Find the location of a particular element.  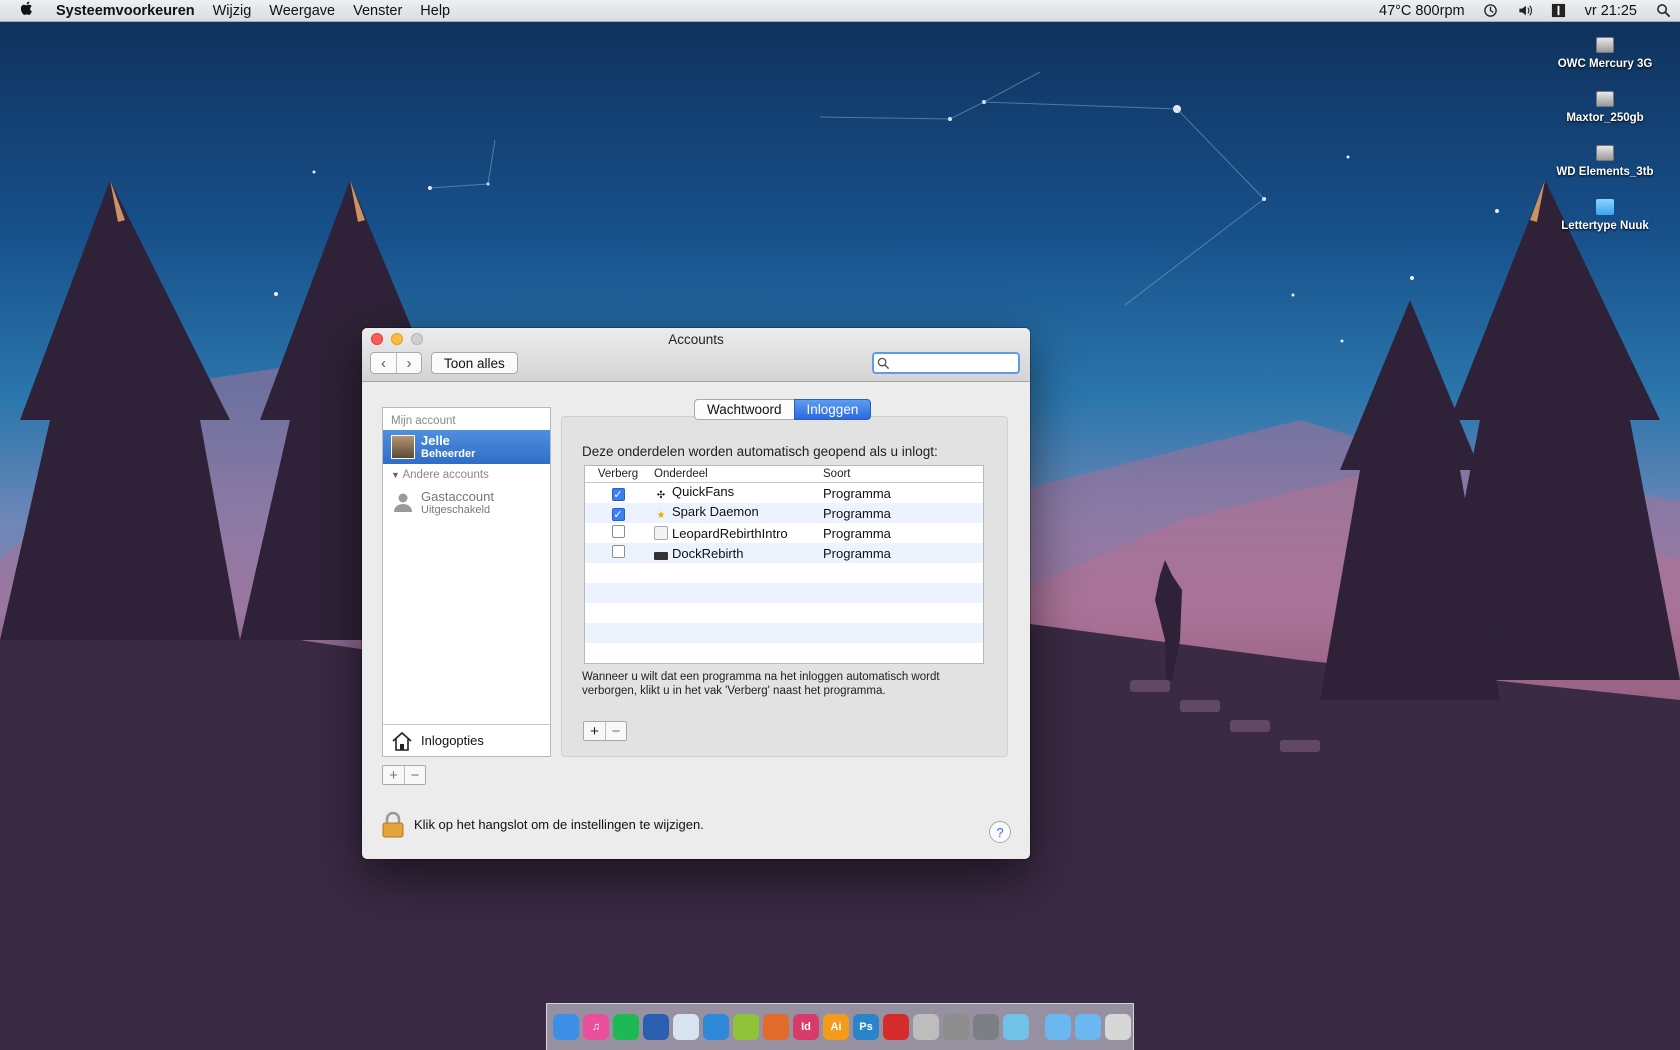

table-header: Verberg Onderdeel Soort is located at coordinates (784, 474).